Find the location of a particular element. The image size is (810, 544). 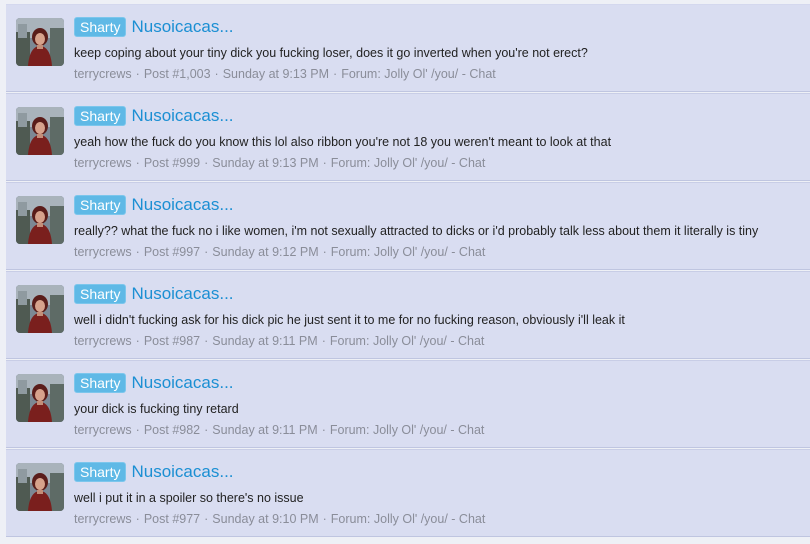

post-date: Sunday at 9:10 PM is located at coordinates (265, 519).